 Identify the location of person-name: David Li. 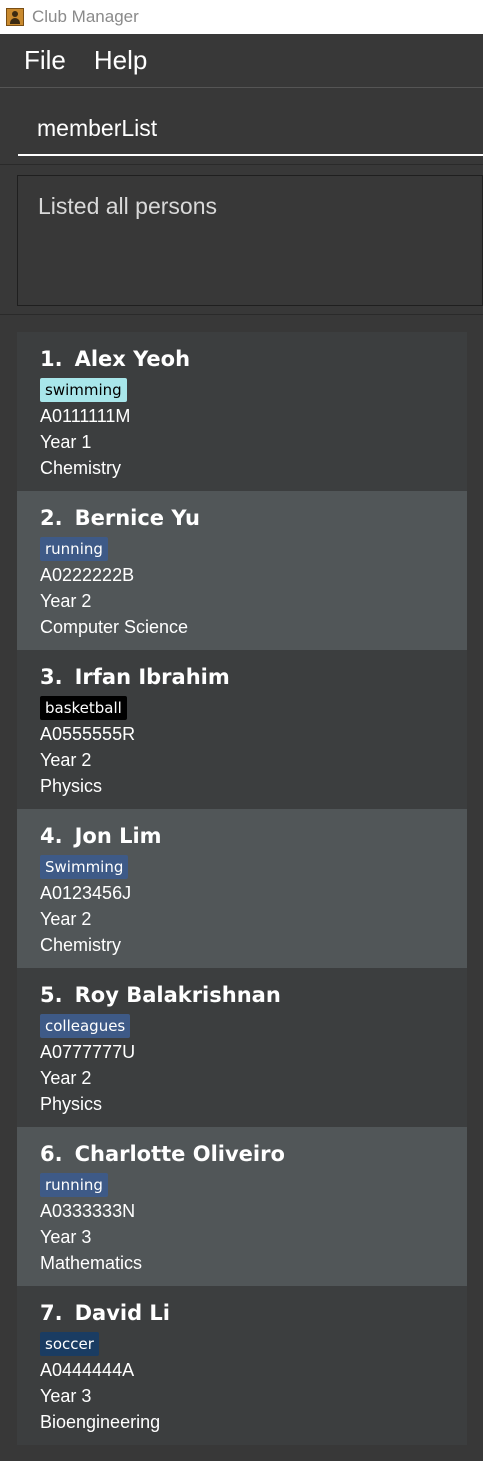
(122, 1313).